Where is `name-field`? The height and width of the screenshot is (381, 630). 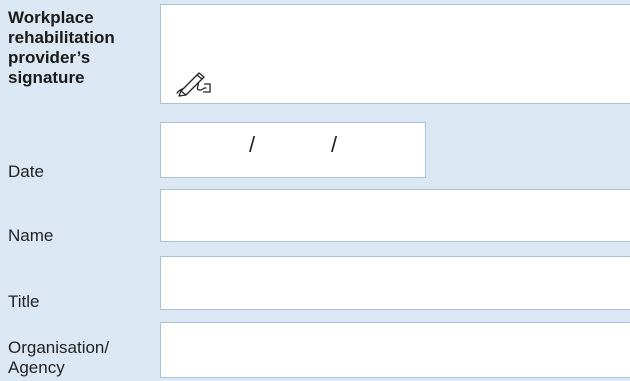 name-field is located at coordinates (395, 215).